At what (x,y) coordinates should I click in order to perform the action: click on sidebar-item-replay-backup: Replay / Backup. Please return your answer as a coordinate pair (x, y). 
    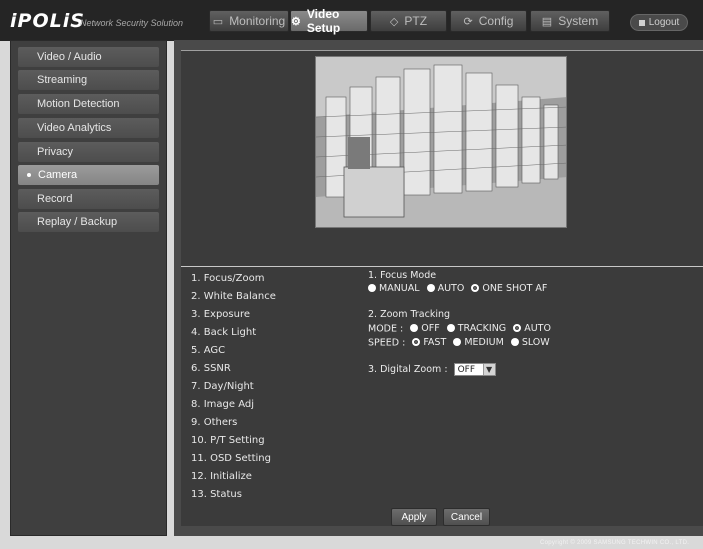
    Looking at the image, I should click on (88, 222).